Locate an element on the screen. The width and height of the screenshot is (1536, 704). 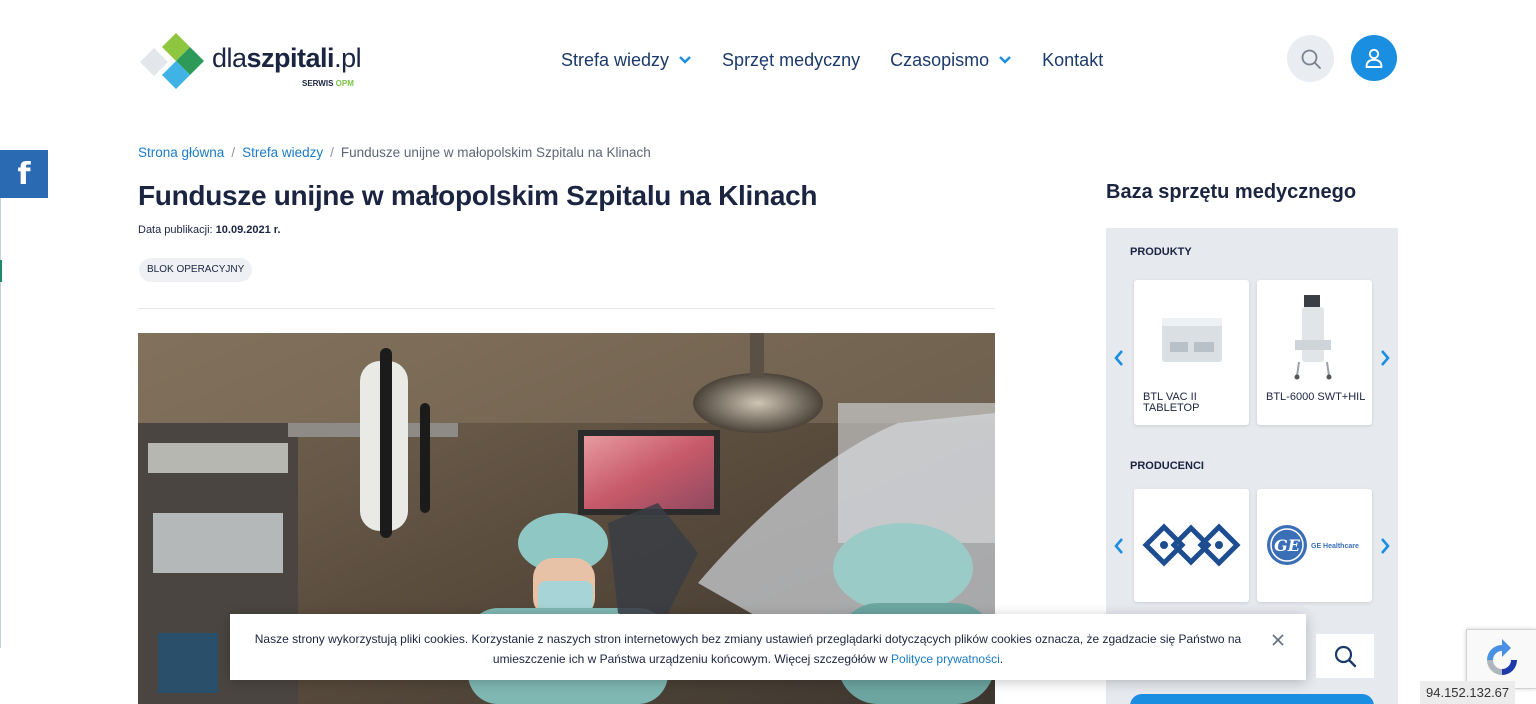
privacy-policy-link: Polityce prywatności is located at coordinates (945, 659).